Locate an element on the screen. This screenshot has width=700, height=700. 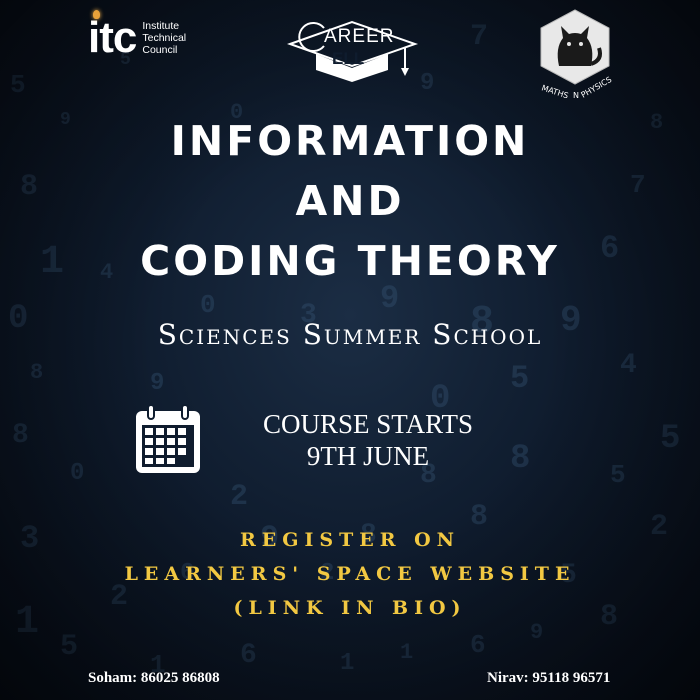
itc-mark: itc is located at coordinates (112, 36).